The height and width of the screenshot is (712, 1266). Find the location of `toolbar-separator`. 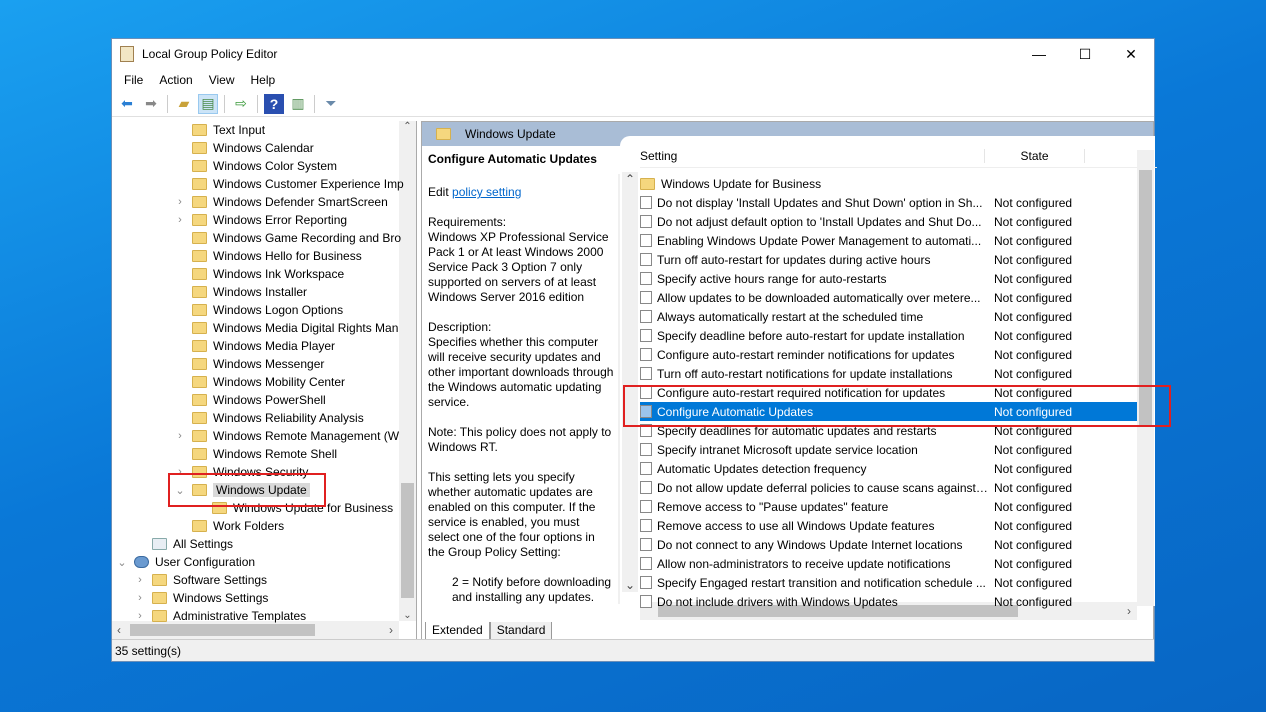

toolbar-separator is located at coordinates (167, 103).